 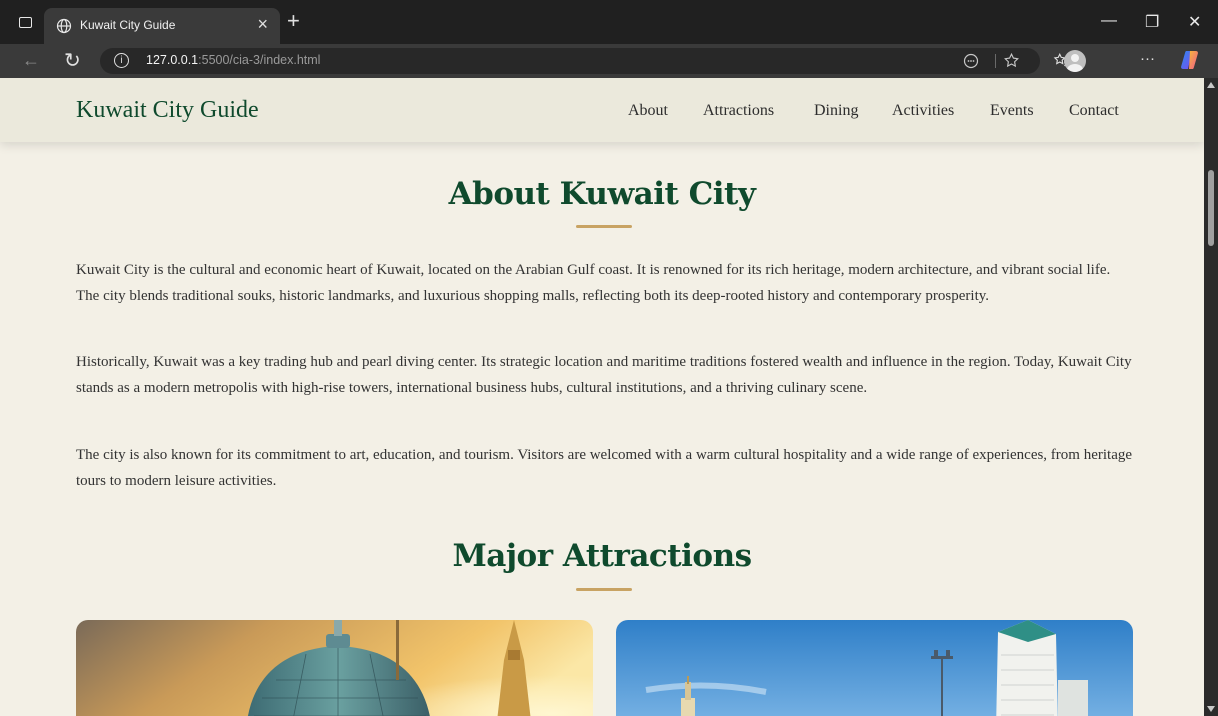 I want to click on new-tab-icon: +, so click(x=293, y=21).